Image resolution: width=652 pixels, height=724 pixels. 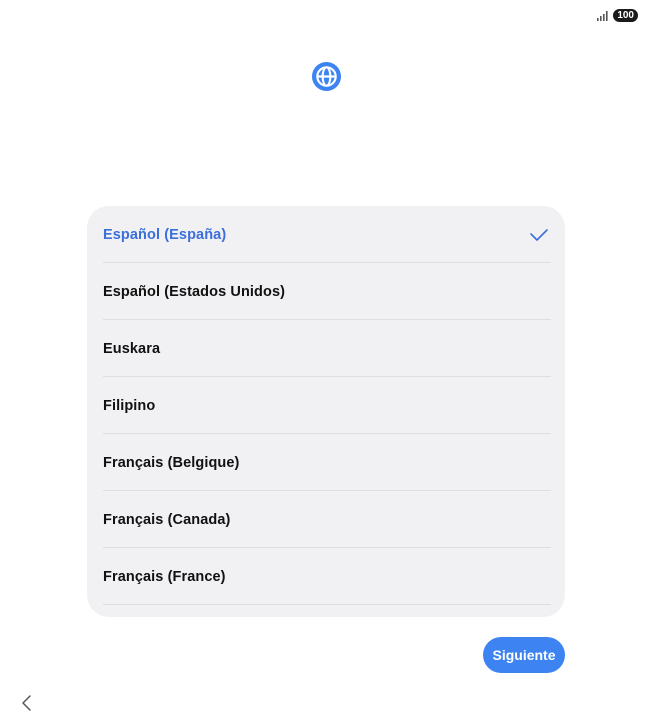 What do you see at coordinates (326, 519) in the screenshot?
I see `language-item: Français (Canada)` at bounding box center [326, 519].